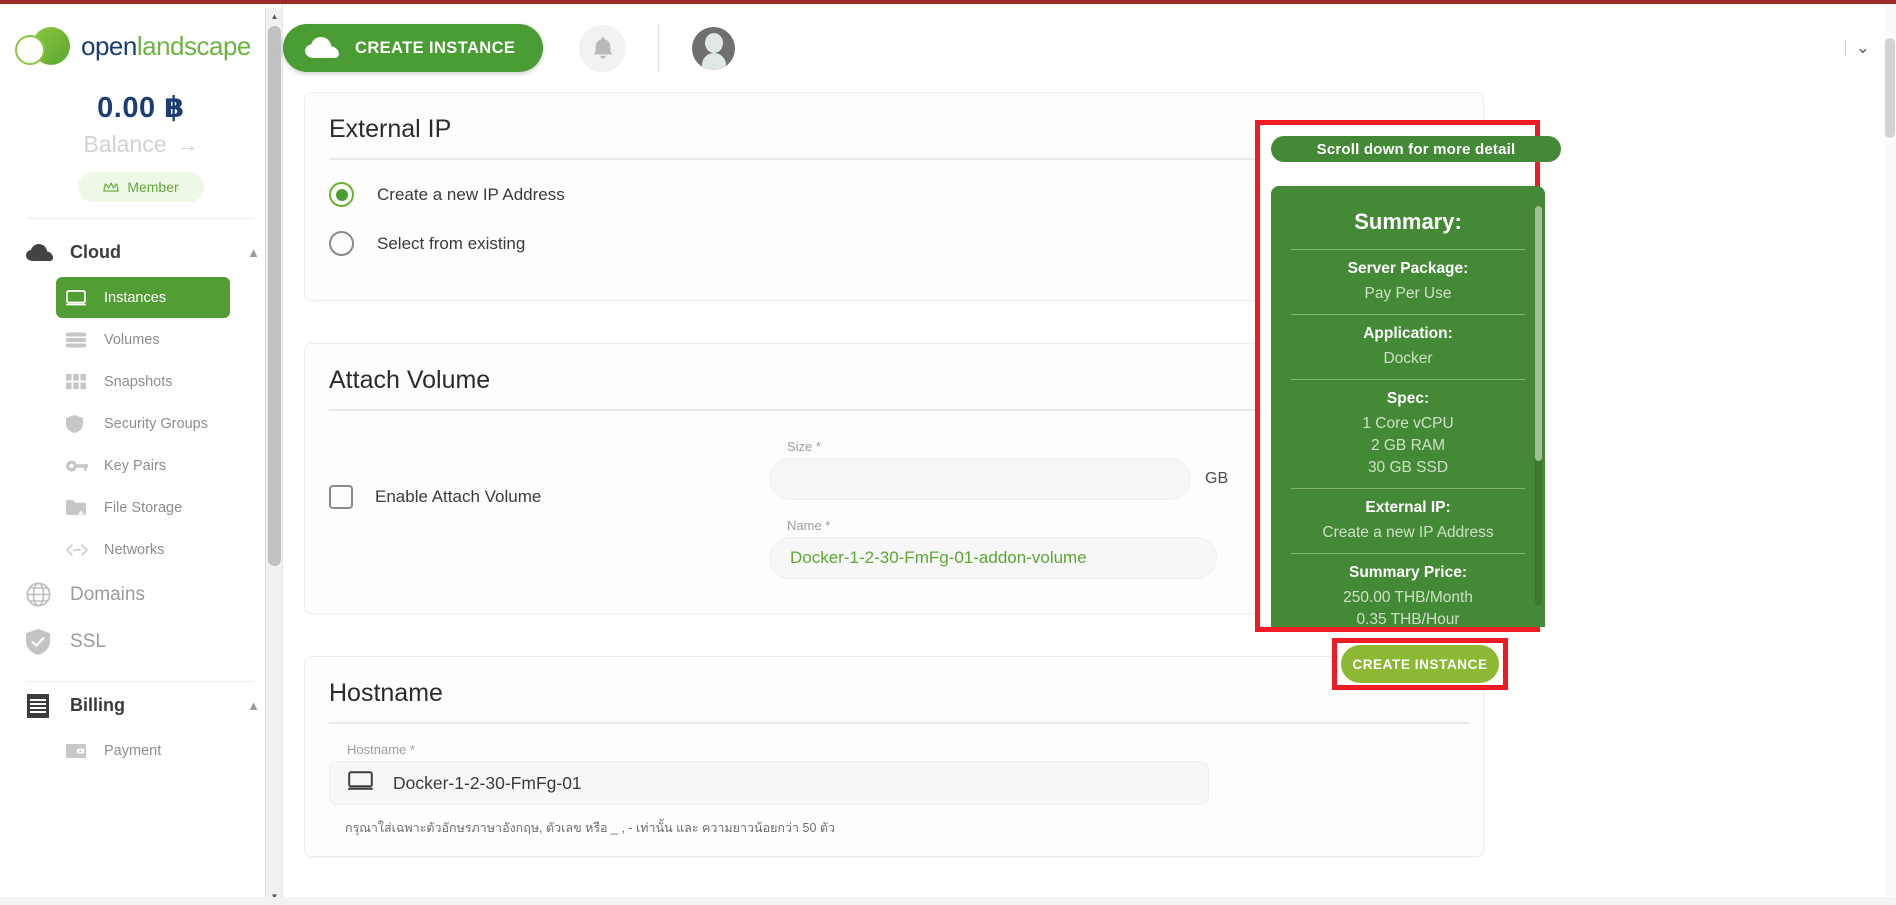 The height and width of the screenshot is (905, 1896). What do you see at coordinates (187, 144) in the screenshot?
I see `arrow-right-icon: →` at bounding box center [187, 144].